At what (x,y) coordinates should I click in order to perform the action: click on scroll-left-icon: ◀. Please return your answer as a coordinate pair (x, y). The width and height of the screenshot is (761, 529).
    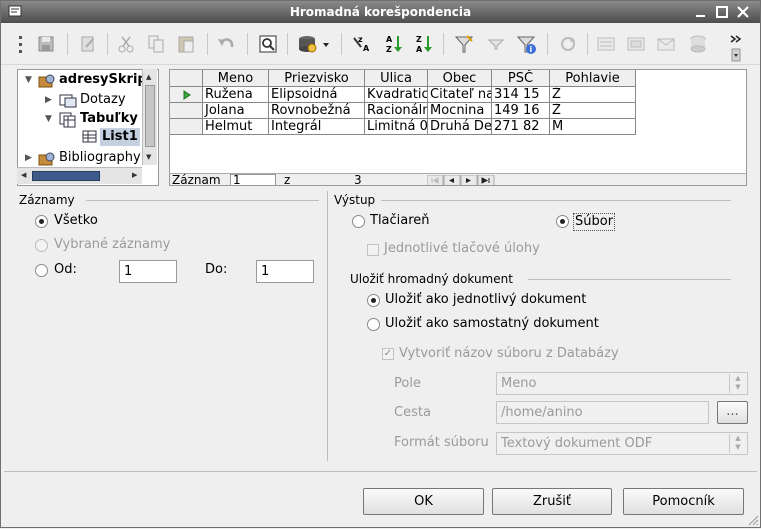
    Looking at the image, I should click on (23, 175).